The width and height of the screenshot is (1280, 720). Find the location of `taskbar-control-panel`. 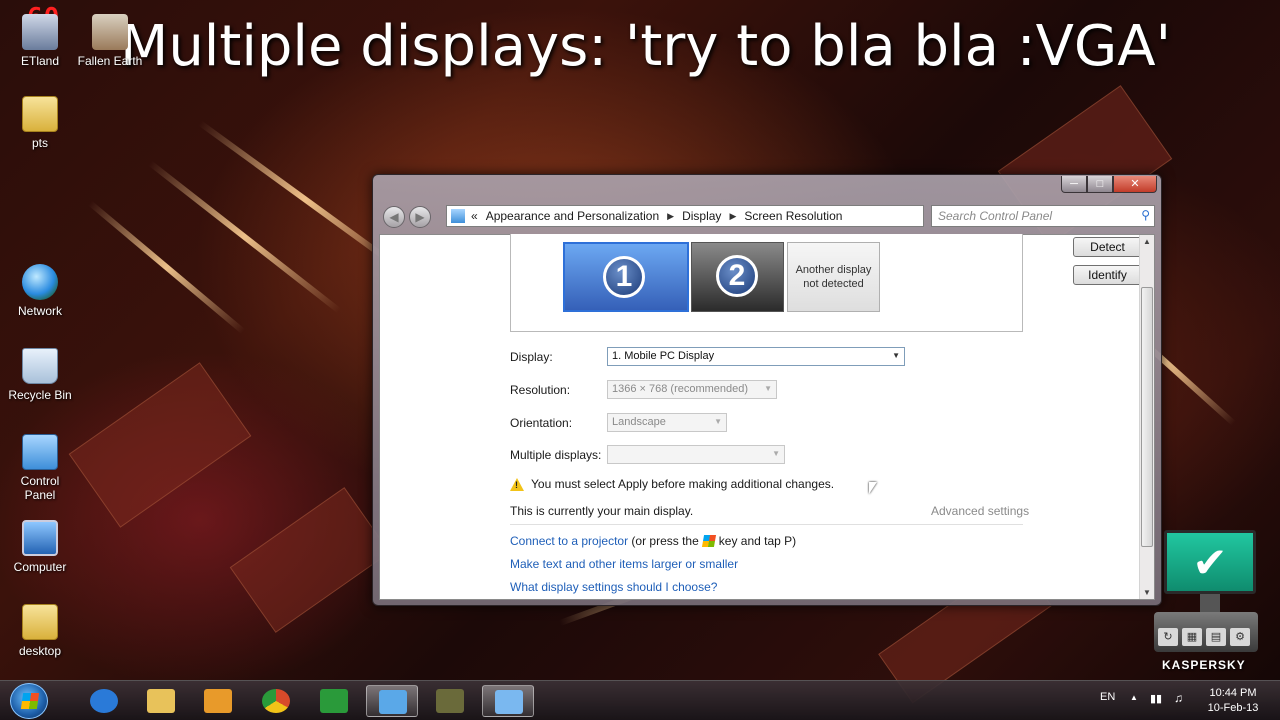

taskbar-control-panel is located at coordinates (508, 701).